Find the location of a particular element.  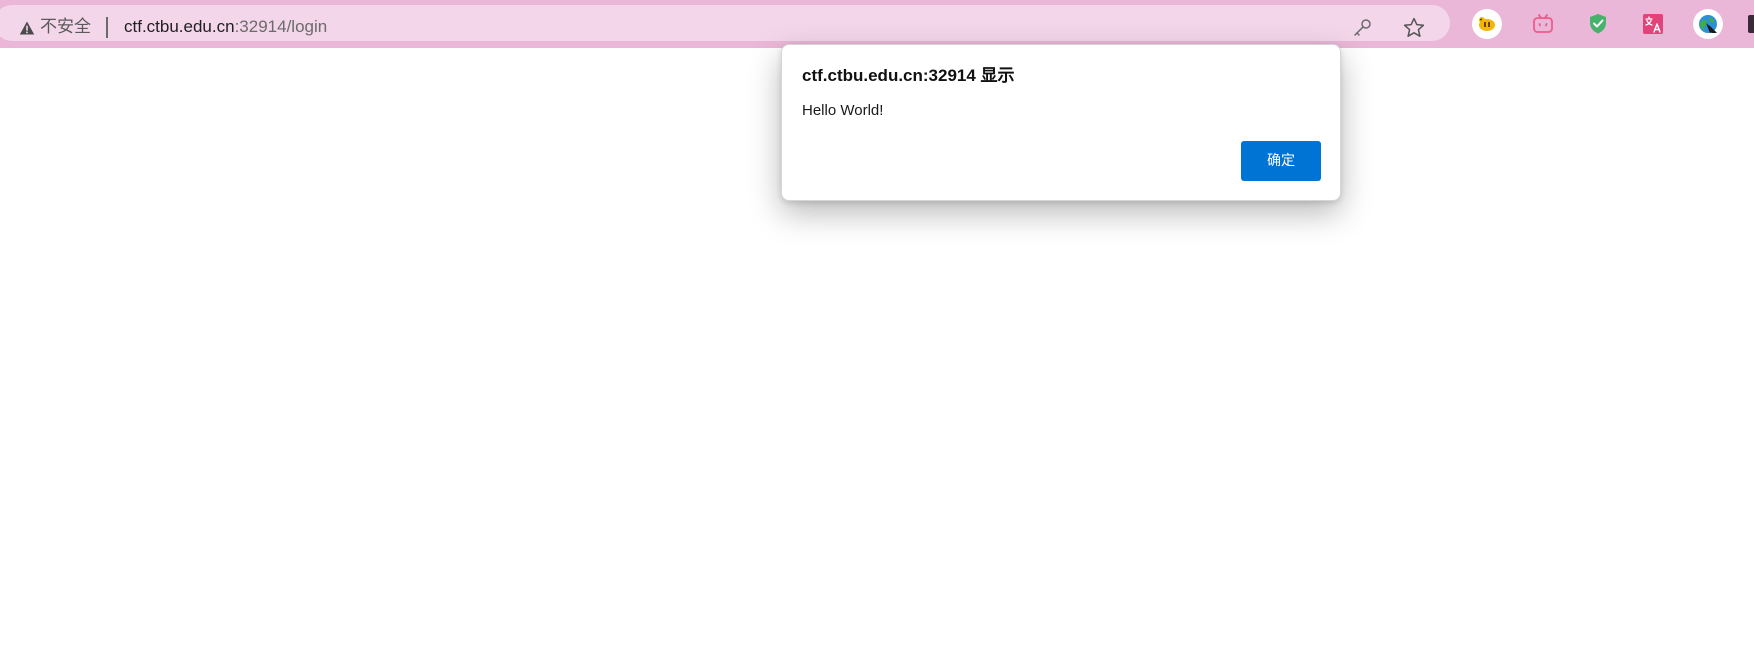

browser-toolbar: 不安全 ctf.ctbu.edu.cn:32914/login is located at coordinates (877, 24).